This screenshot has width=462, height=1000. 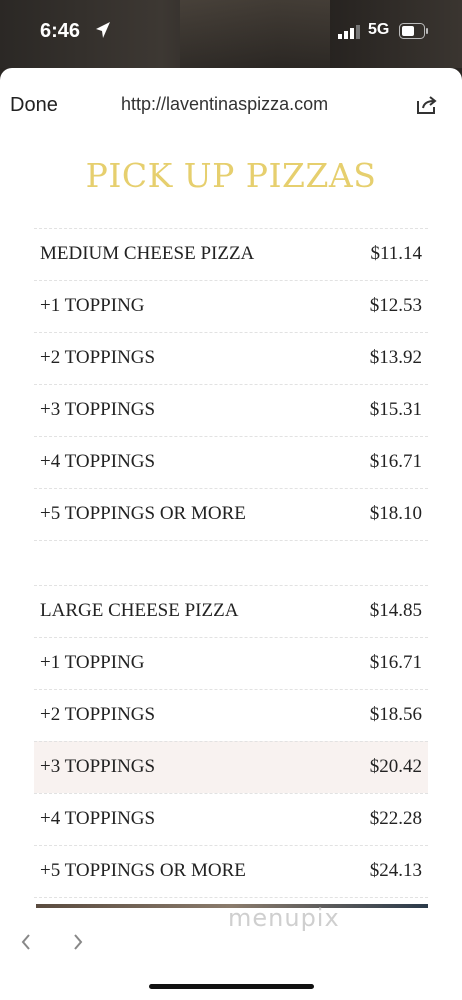 What do you see at coordinates (231, 175) in the screenshot?
I see `page-title: PICK UP PIZZAS` at bounding box center [231, 175].